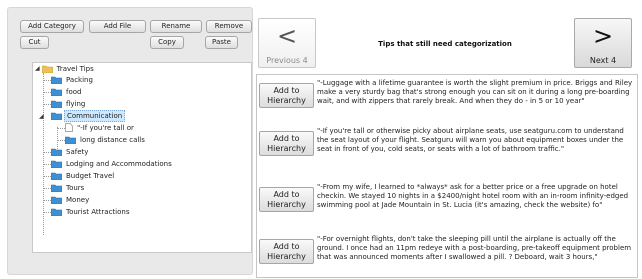 Image resolution: width=642 pixels, height=279 pixels. I want to click on previous-label: Previous 4, so click(287, 60).